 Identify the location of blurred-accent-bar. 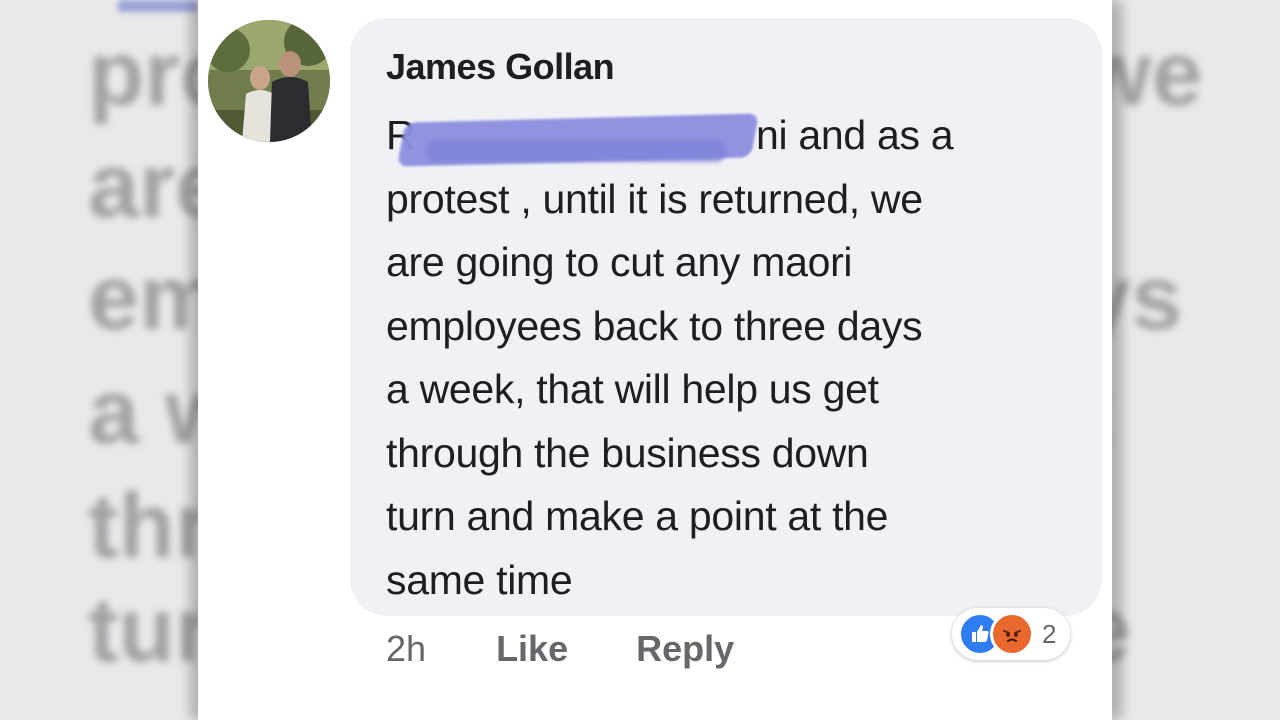
(158, 6).